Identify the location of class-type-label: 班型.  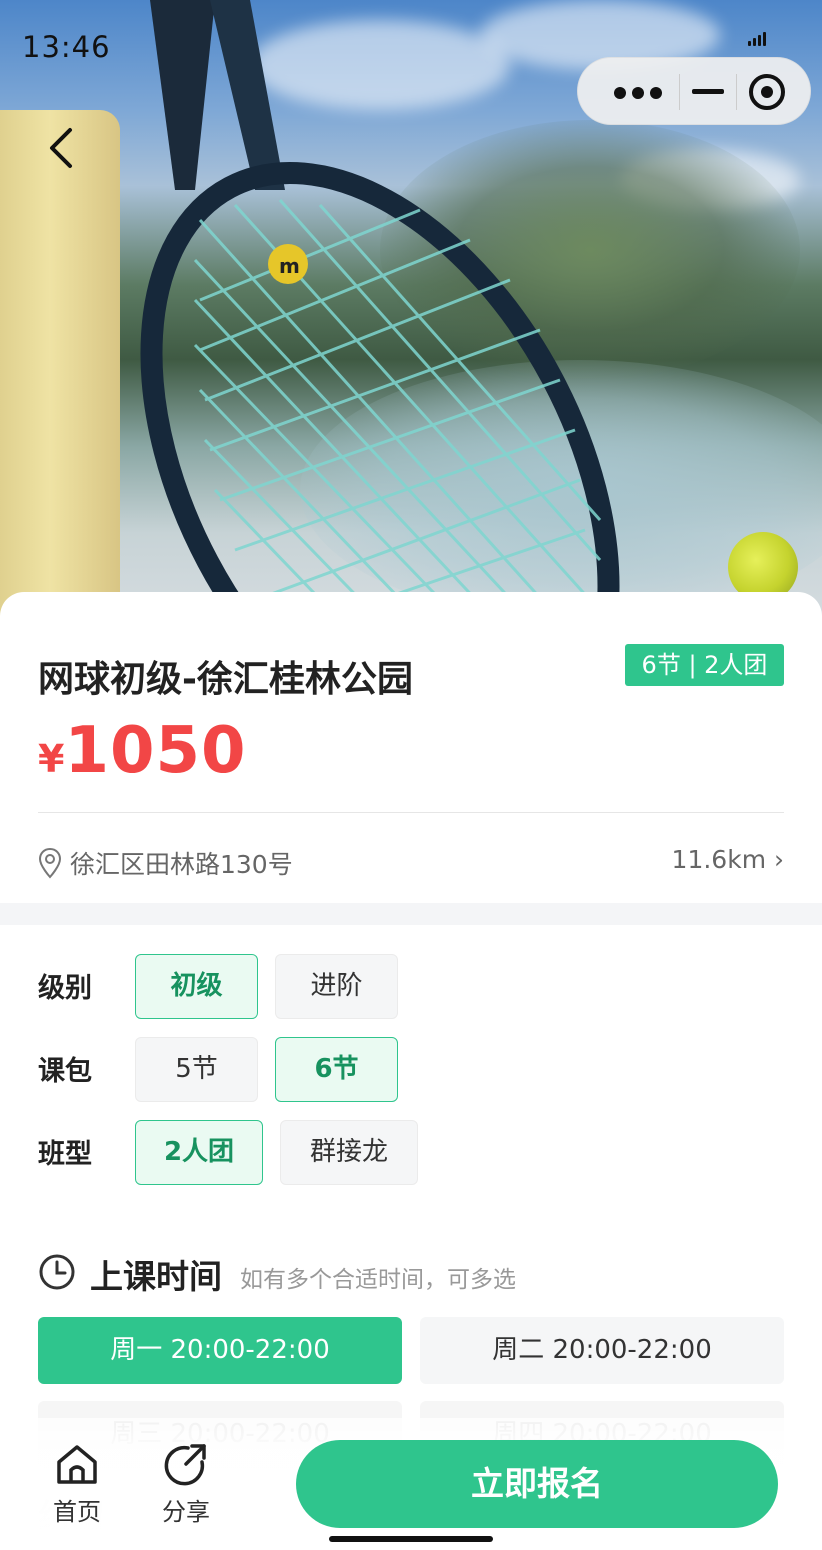
(65, 1154).